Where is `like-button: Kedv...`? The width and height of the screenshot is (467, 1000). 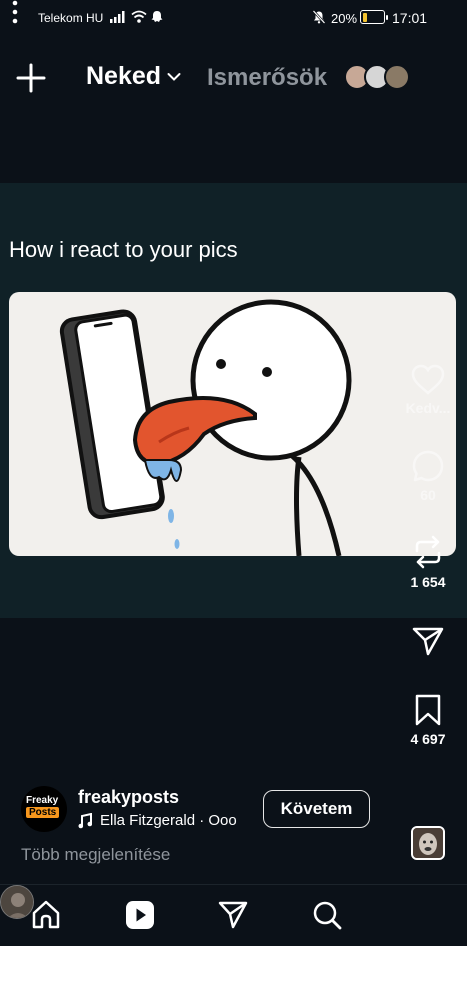
like-button: Kedv... is located at coordinates (428, 390).